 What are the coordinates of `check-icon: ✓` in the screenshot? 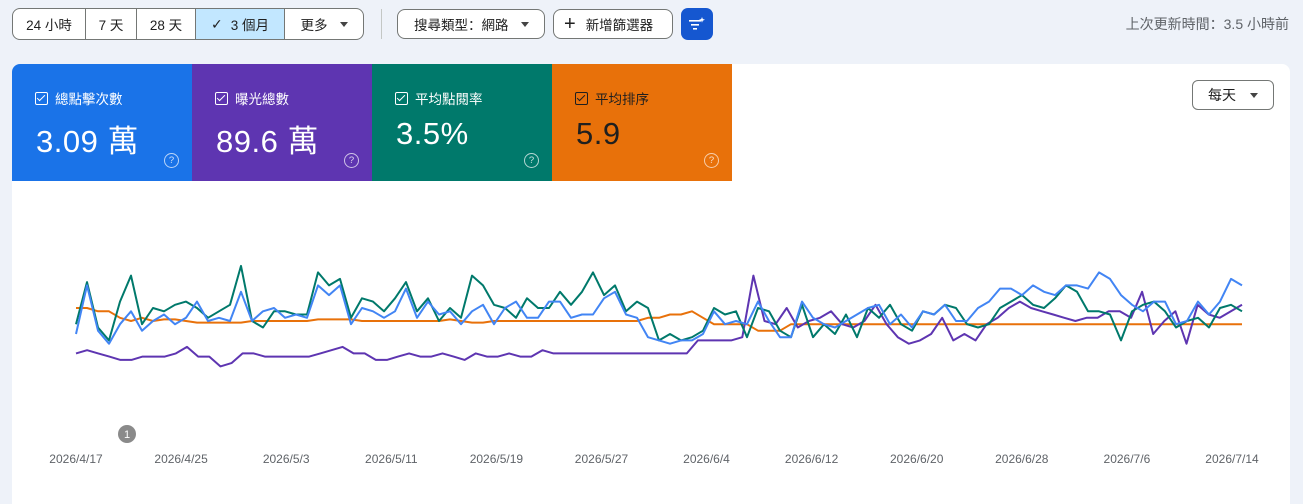 It's located at (217, 23).